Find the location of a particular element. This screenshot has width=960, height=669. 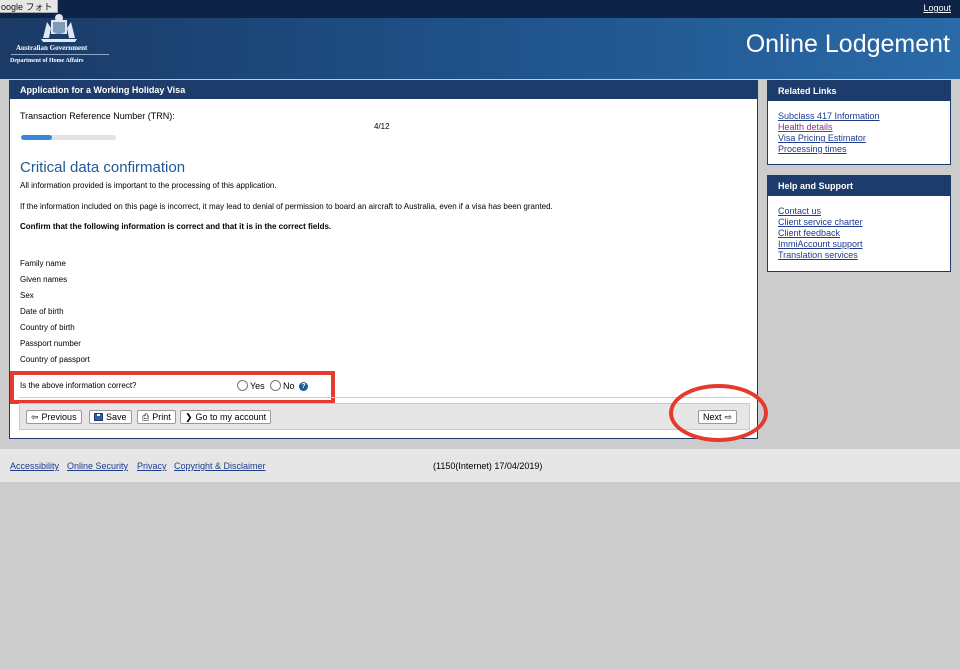

version-info: (1150(Internet) 17/04/2019) is located at coordinates (488, 466).